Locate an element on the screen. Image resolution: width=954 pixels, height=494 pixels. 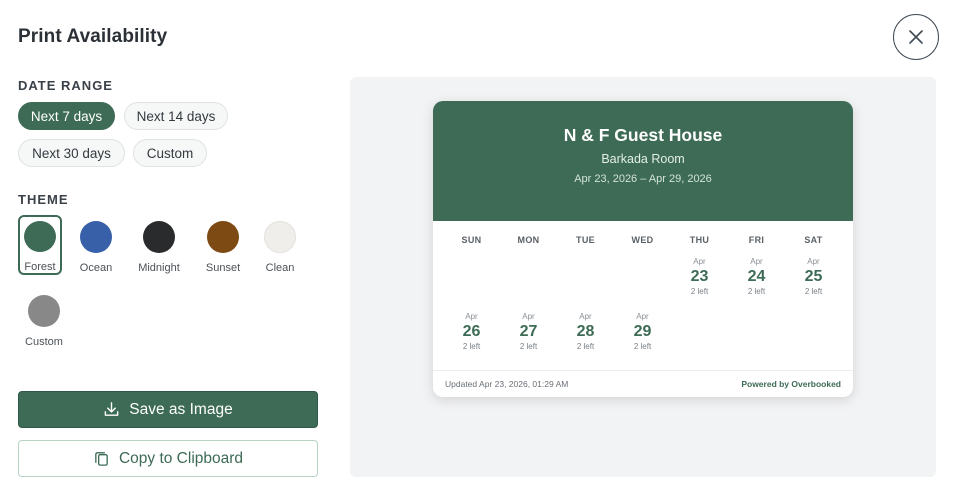
close-icon is located at coordinates (916, 37).